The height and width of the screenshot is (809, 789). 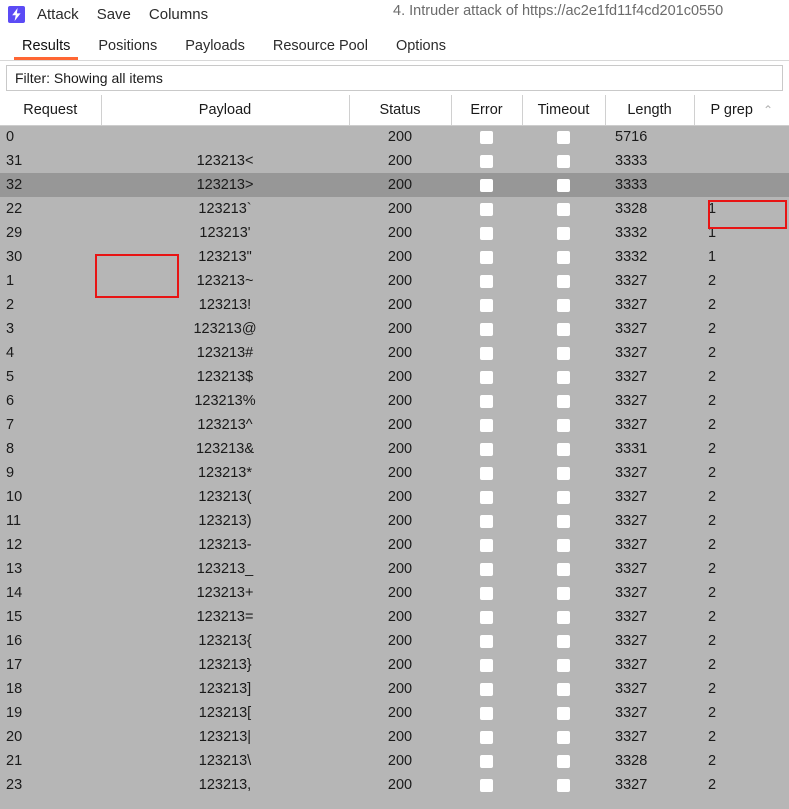 I want to click on table-row: 7 123213^ 200 3327 2, so click(x=394, y=425).